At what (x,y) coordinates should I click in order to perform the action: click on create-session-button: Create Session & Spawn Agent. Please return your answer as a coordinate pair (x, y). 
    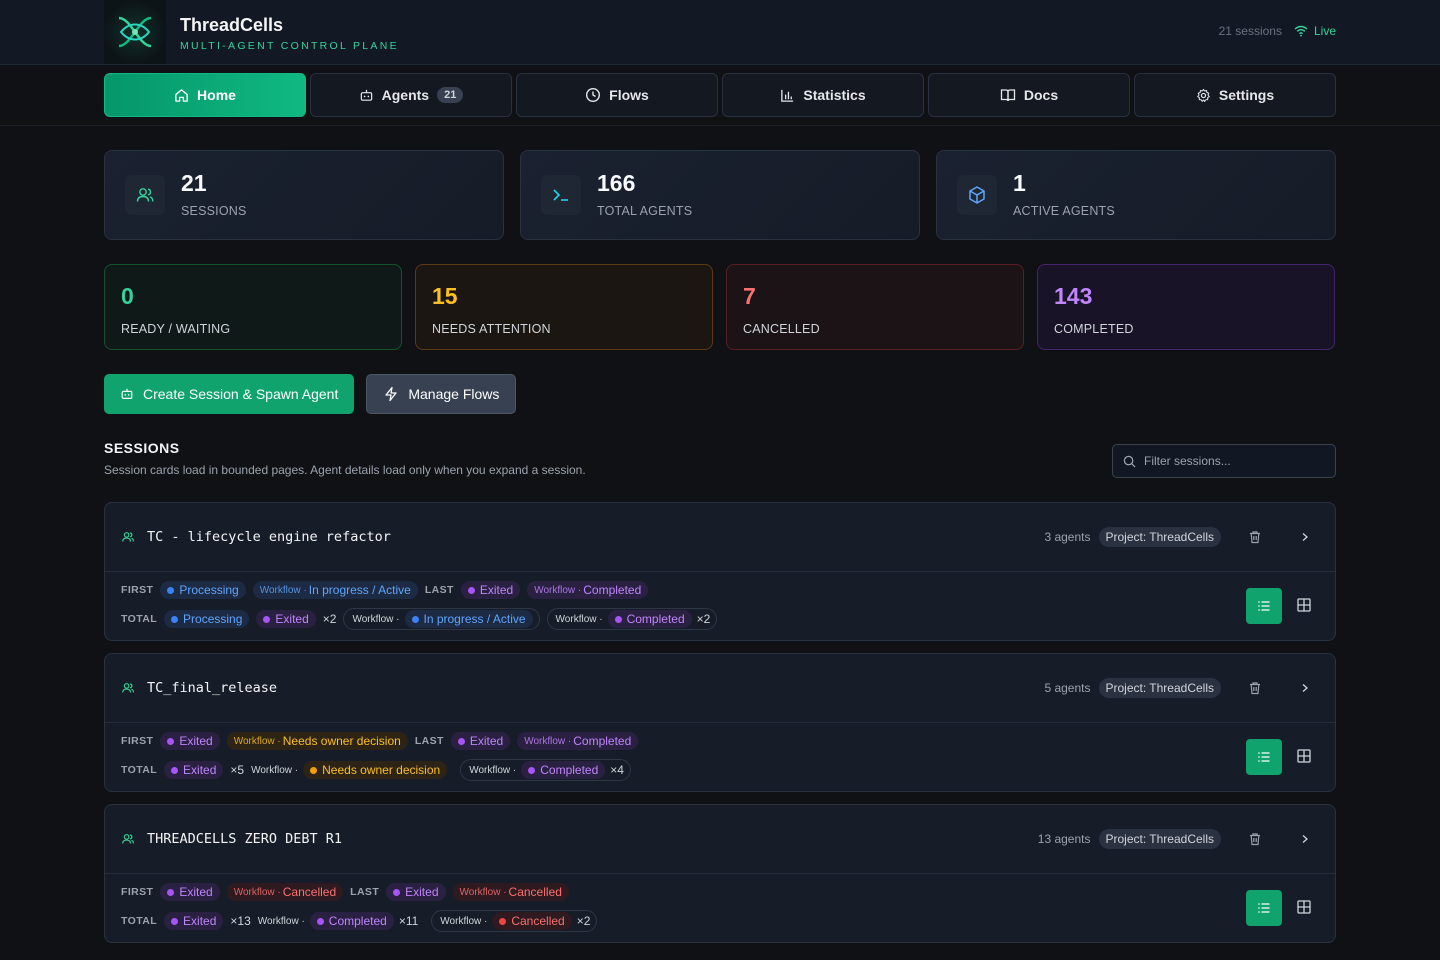
    Looking at the image, I should click on (229, 394).